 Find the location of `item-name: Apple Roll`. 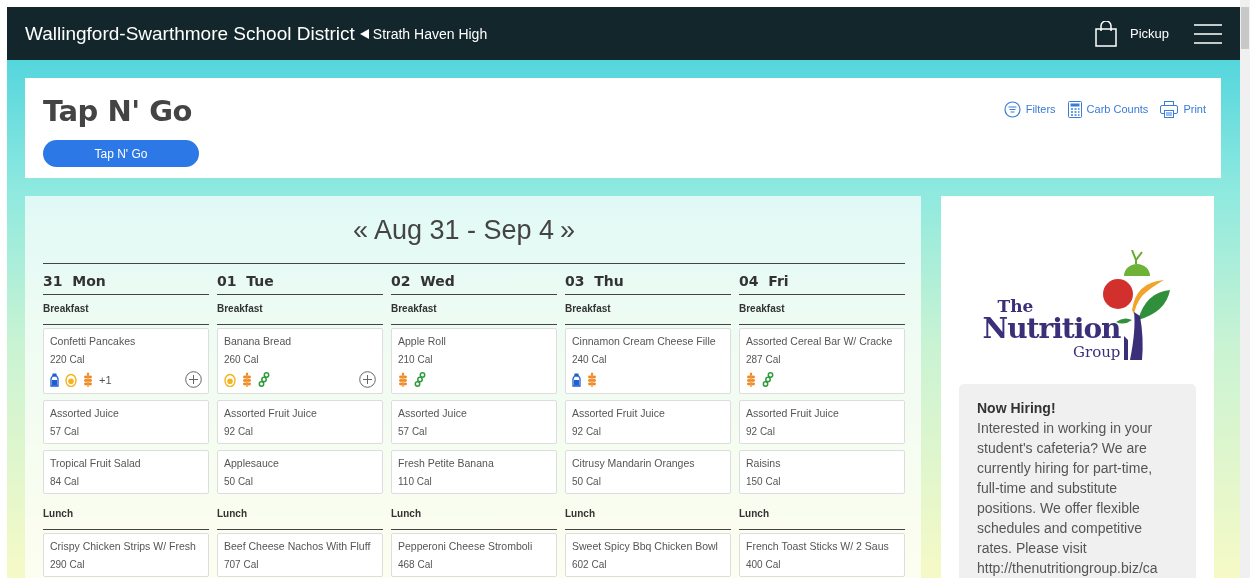

item-name: Apple Roll is located at coordinates (422, 341).